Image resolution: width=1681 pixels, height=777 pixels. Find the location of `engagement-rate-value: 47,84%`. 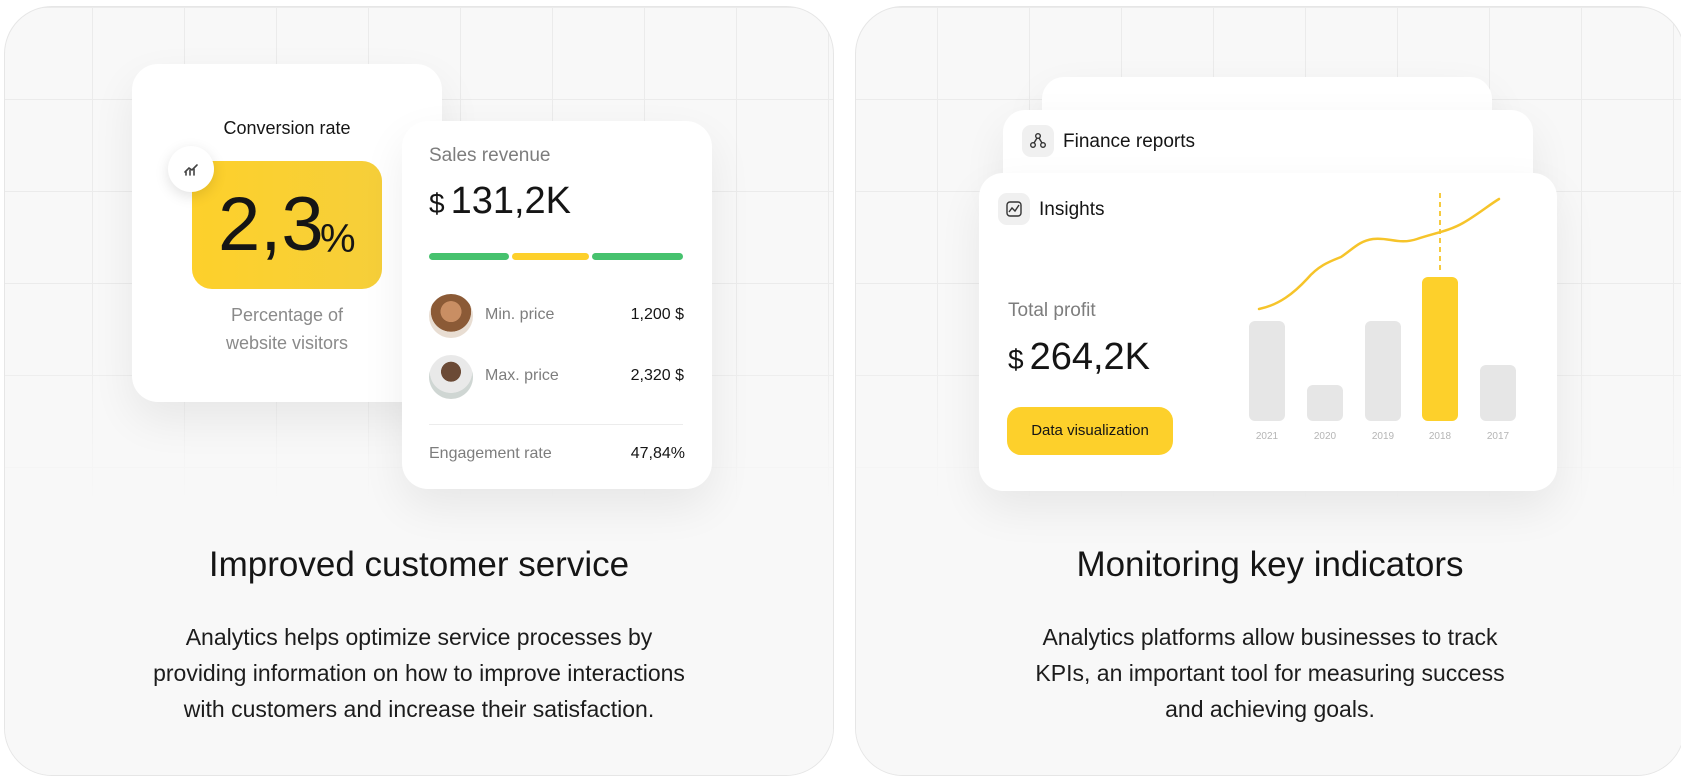

engagement-rate-value: 47,84% is located at coordinates (657, 453).